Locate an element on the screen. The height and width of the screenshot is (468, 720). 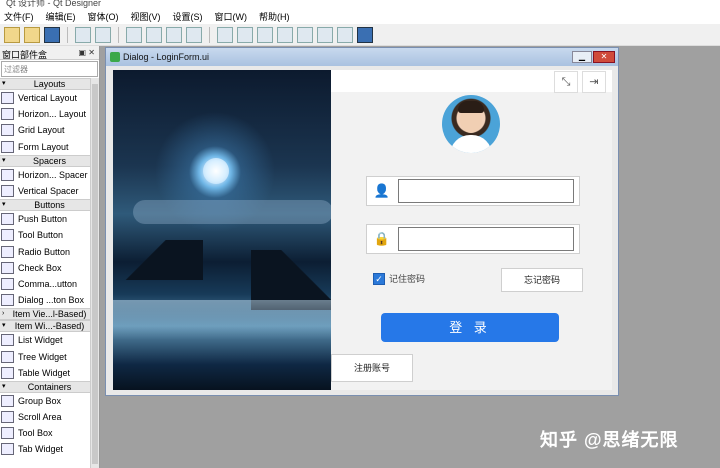
edit-signals-icon is located at coordinates (154, 34).